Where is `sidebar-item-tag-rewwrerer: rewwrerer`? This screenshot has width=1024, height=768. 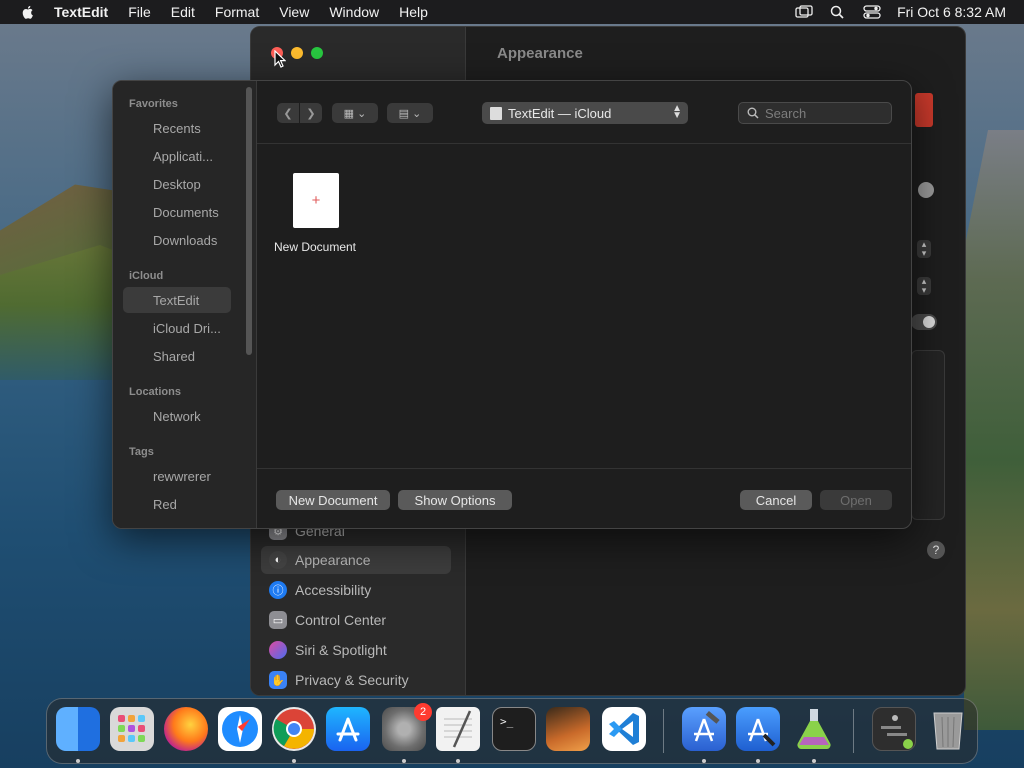 sidebar-item-tag-rewwrerer: rewwrerer is located at coordinates (177, 476).